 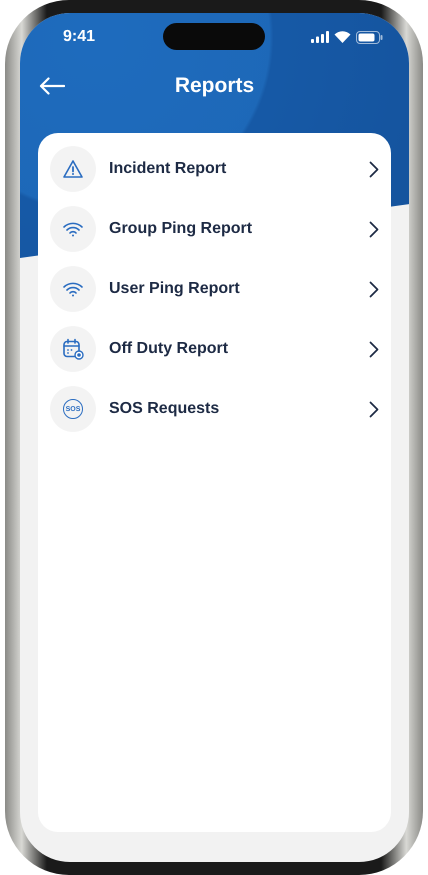 I want to click on back-arrow-icon, so click(x=52, y=86).